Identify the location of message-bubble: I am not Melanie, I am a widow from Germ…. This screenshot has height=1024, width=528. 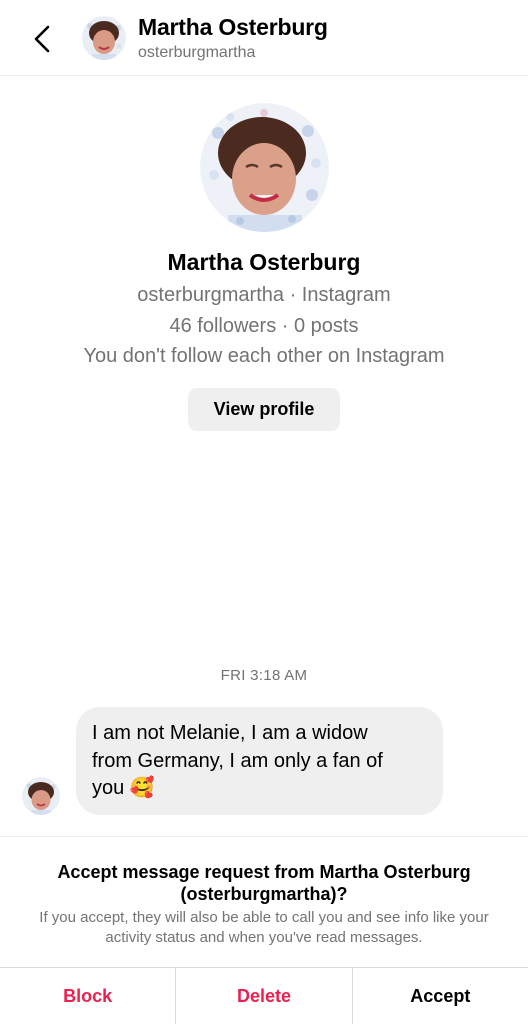
(259, 761).